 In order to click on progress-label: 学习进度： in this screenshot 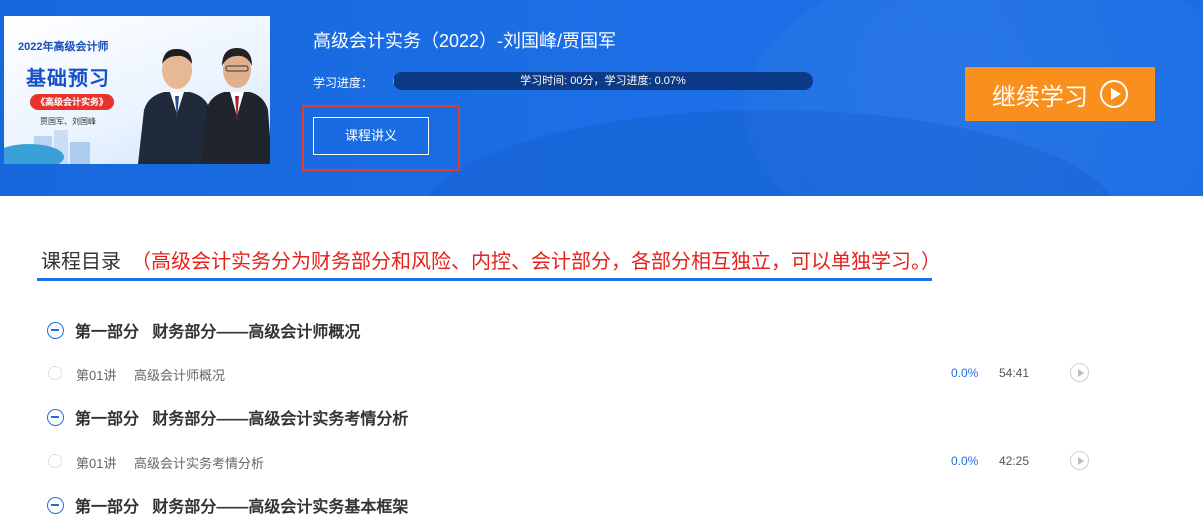, I will do `click(343, 83)`.